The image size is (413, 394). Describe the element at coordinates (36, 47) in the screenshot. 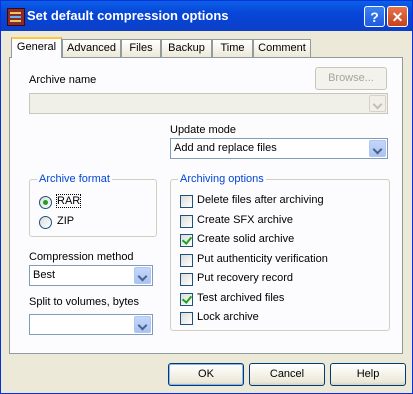

I see `tab-general: General` at that location.